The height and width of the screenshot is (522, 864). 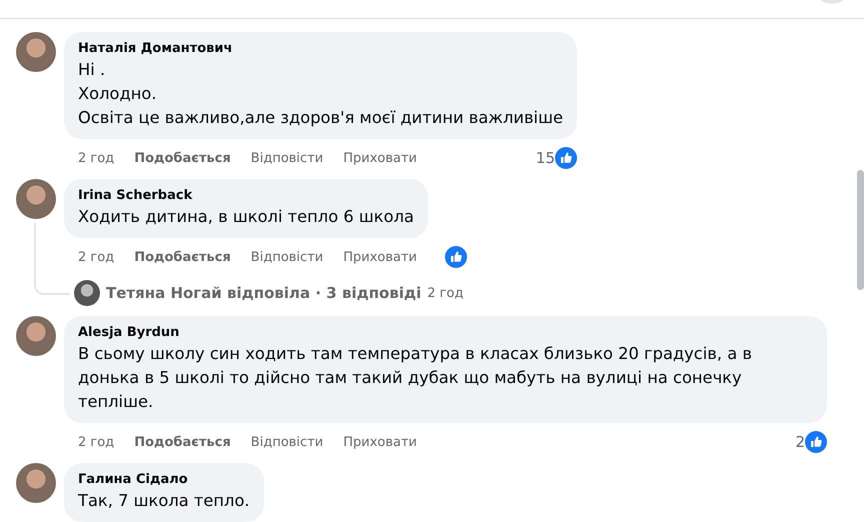 What do you see at coordinates (545, 158) in the screenshot?
I see `reaction-count: 15` at bounding box center [545, 158].